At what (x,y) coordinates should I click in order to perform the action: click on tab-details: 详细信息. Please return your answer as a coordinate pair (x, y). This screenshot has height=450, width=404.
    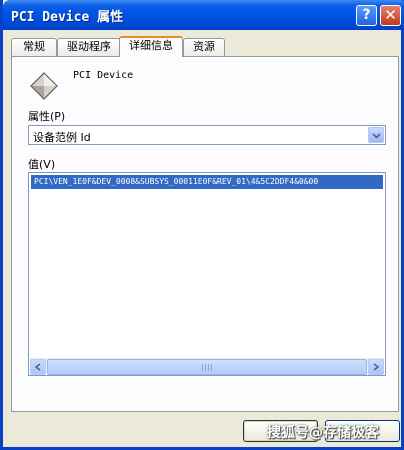
    Looking at the image, I should click on (151, 46).